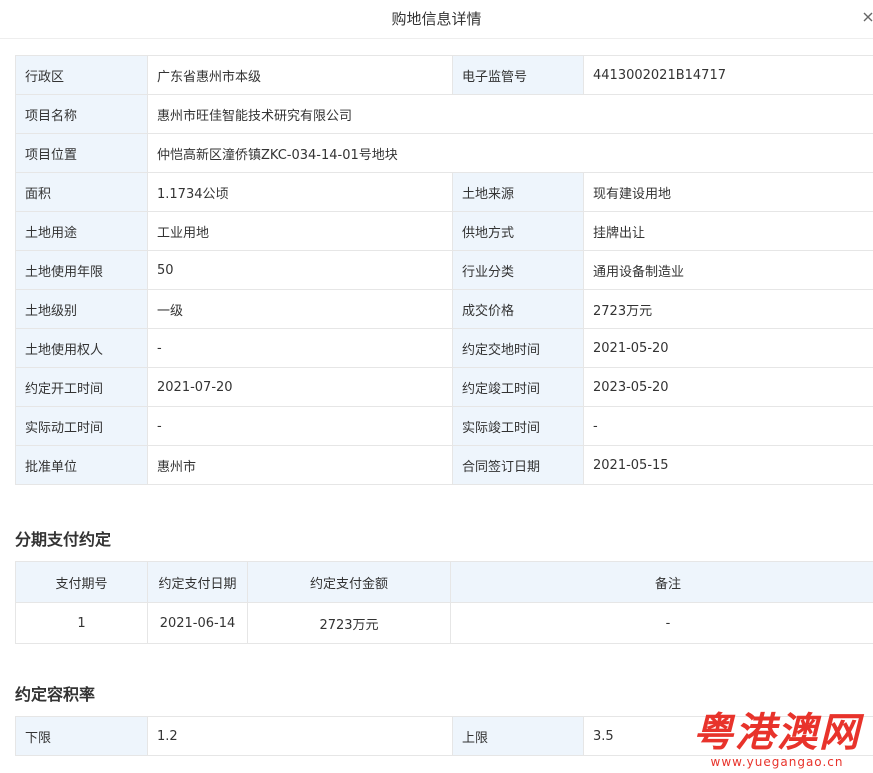 Image resolution: width=873 pixels, height=773 pixels. I want to click on table-row: 实际动工时间 - 实际竣工时间 -, so click(444, 426).